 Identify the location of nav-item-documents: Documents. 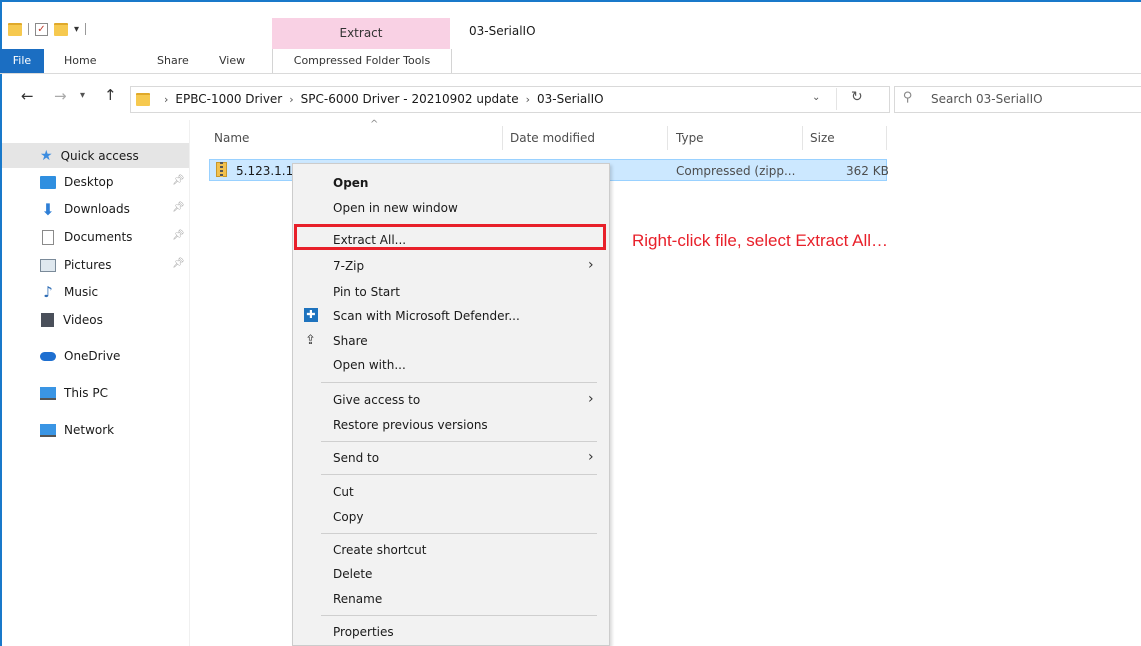
(86, 237).